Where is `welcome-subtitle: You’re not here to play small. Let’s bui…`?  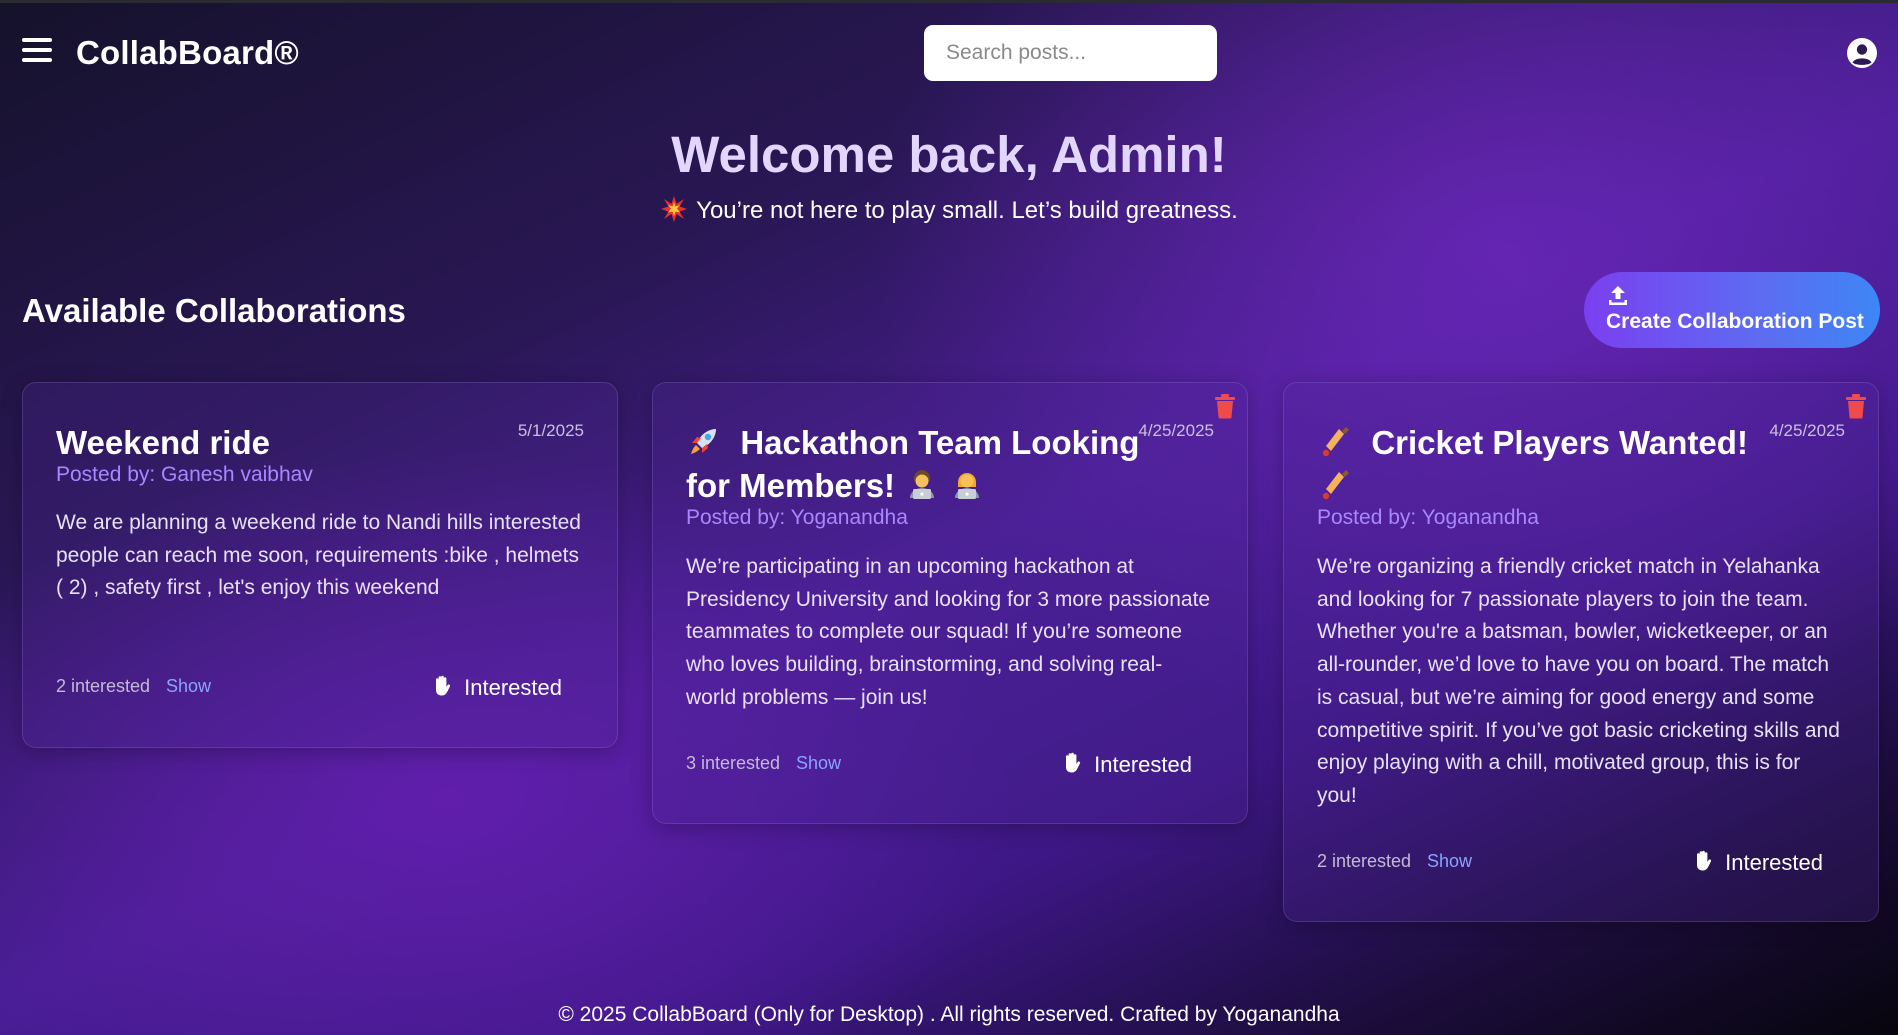 welcome-subtitle: You’re not here to play small. Let’s bui… is located at coordinates (949, 210).